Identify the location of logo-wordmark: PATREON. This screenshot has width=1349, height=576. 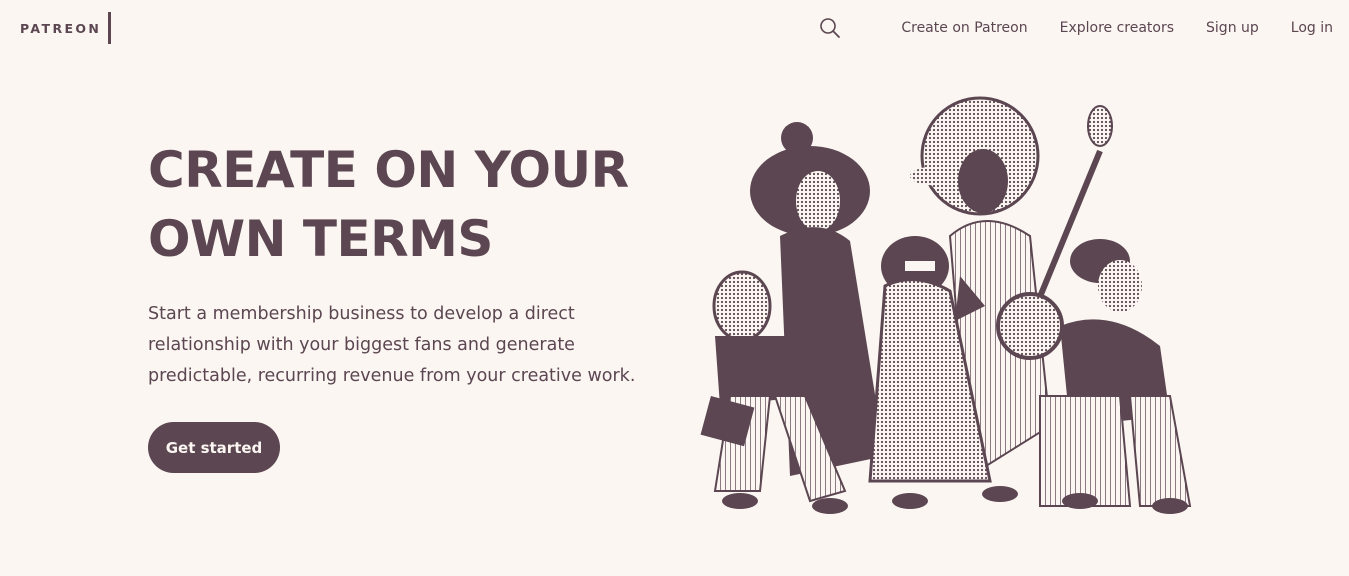
(61, 28).